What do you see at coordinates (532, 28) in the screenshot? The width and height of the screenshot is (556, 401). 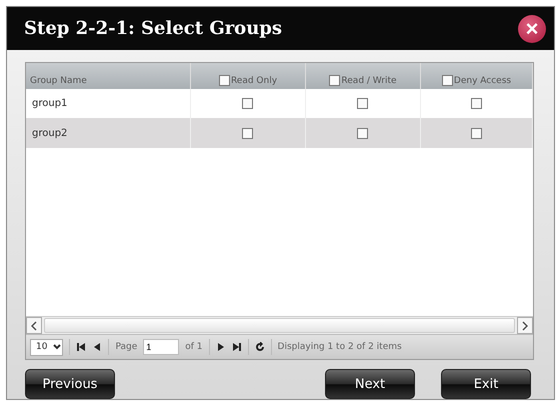 I see `close-button: ×` at bounding box center [532, 28].